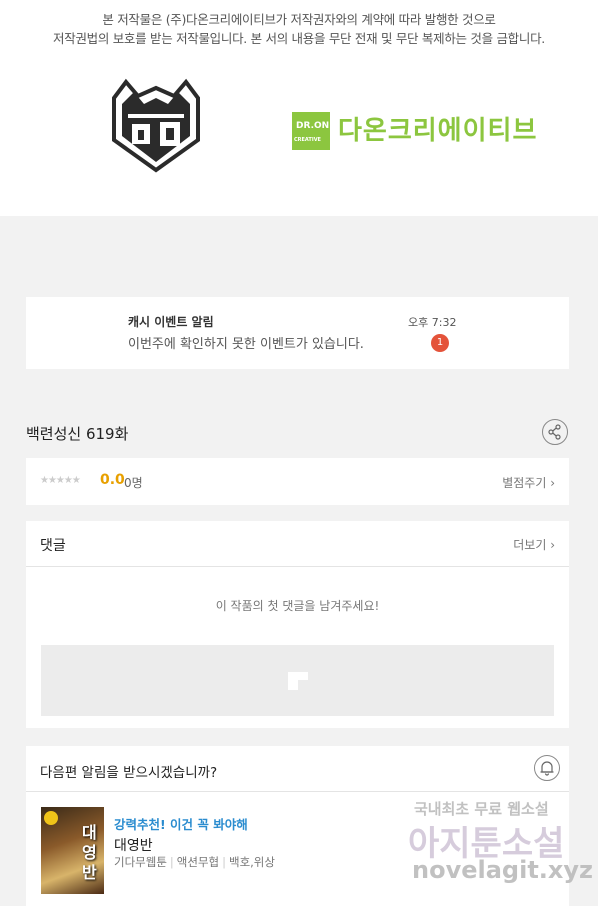 Image resolution: width=598 pixels, height=906 pixels. I want to click on notification-message: 이번주에 확인하지 못한 이벤트가 있습니다., so click(246, 344).